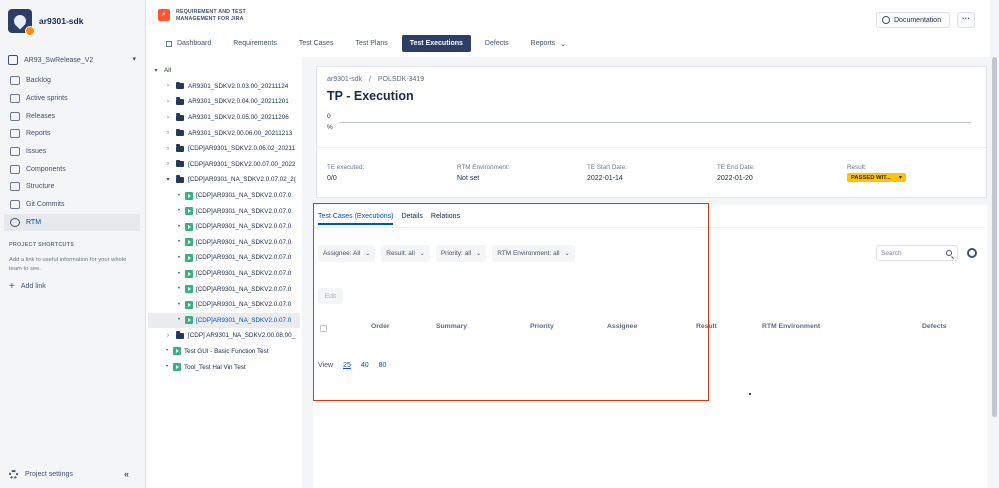 Image resolution: width=999 pixels, height=488 pixels. I want to click on structure-icon, so click(15, 187).